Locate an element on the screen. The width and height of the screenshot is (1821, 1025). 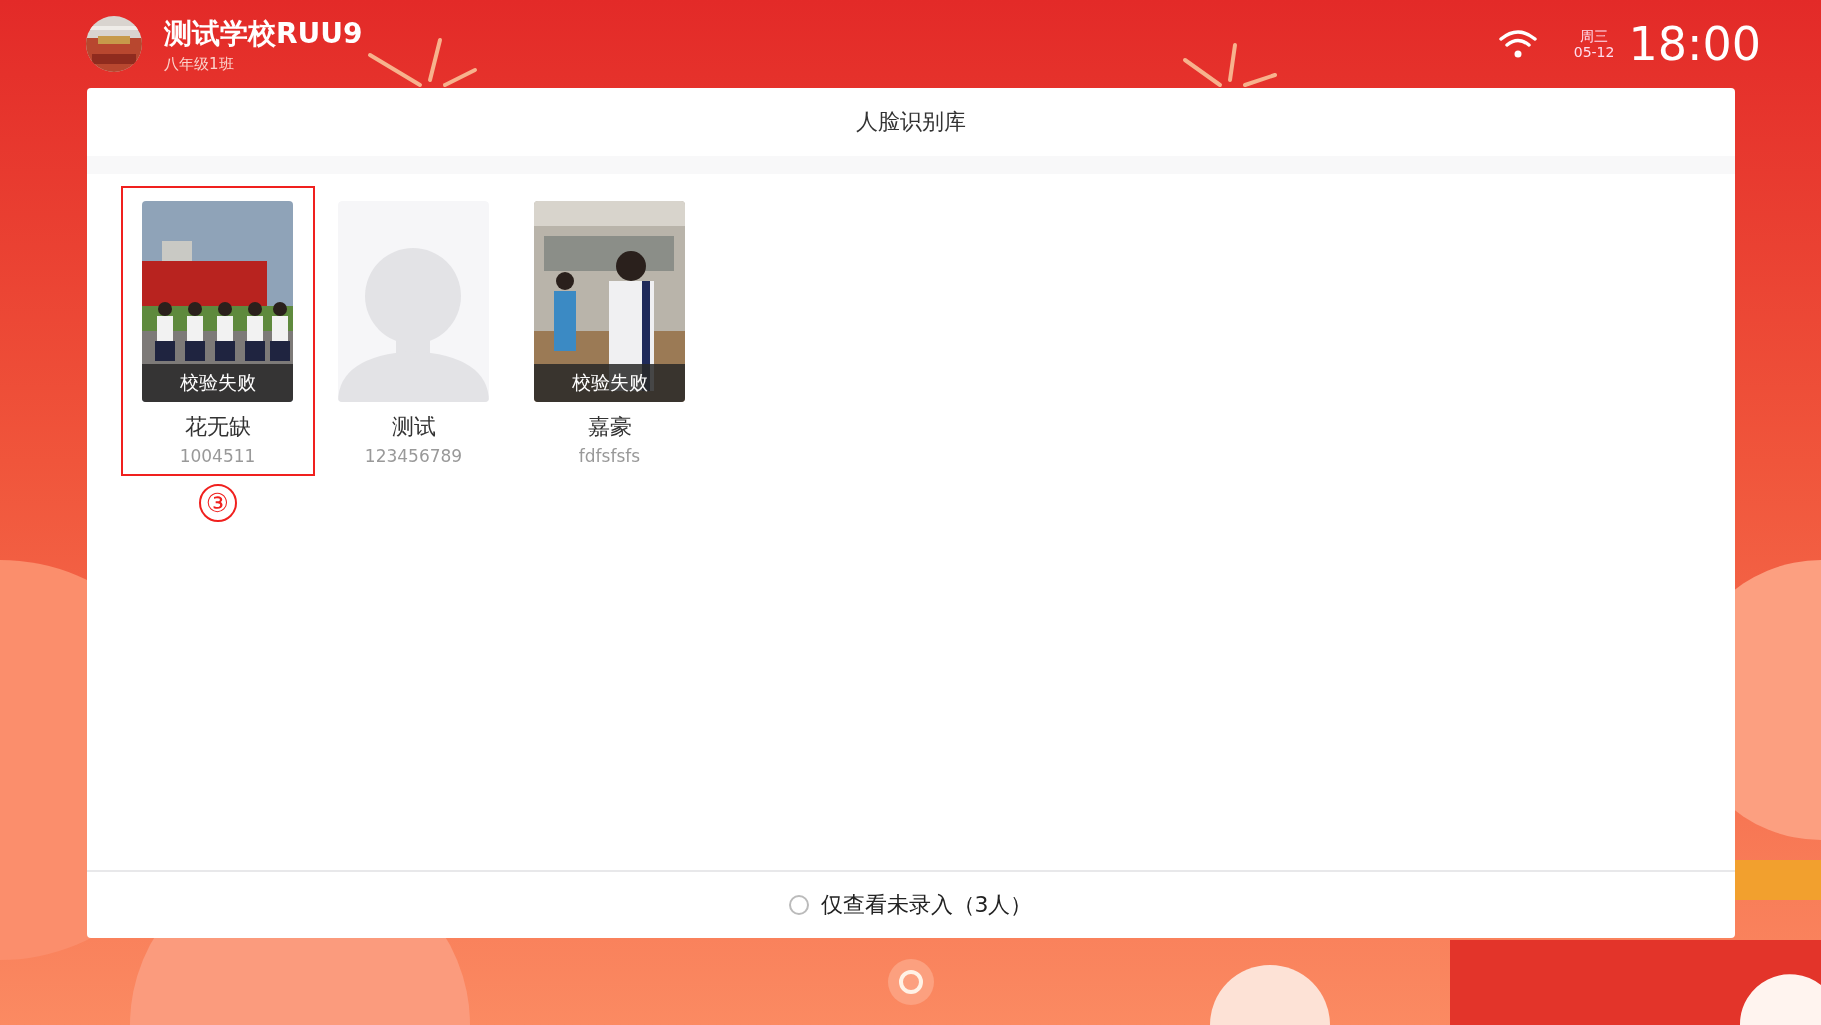
panel-title: 人脸识别库 is located at coordinates (910, 131).